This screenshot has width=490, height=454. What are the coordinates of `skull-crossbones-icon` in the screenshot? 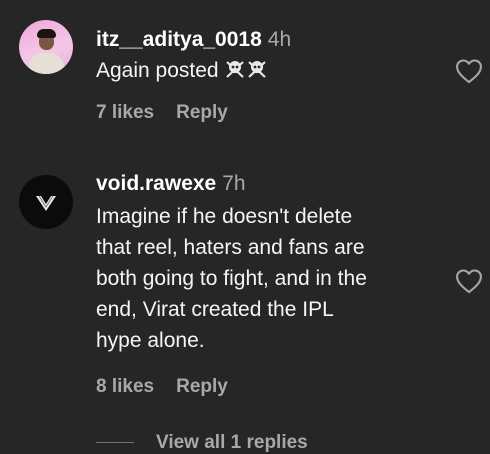 It's located at (247, 72).